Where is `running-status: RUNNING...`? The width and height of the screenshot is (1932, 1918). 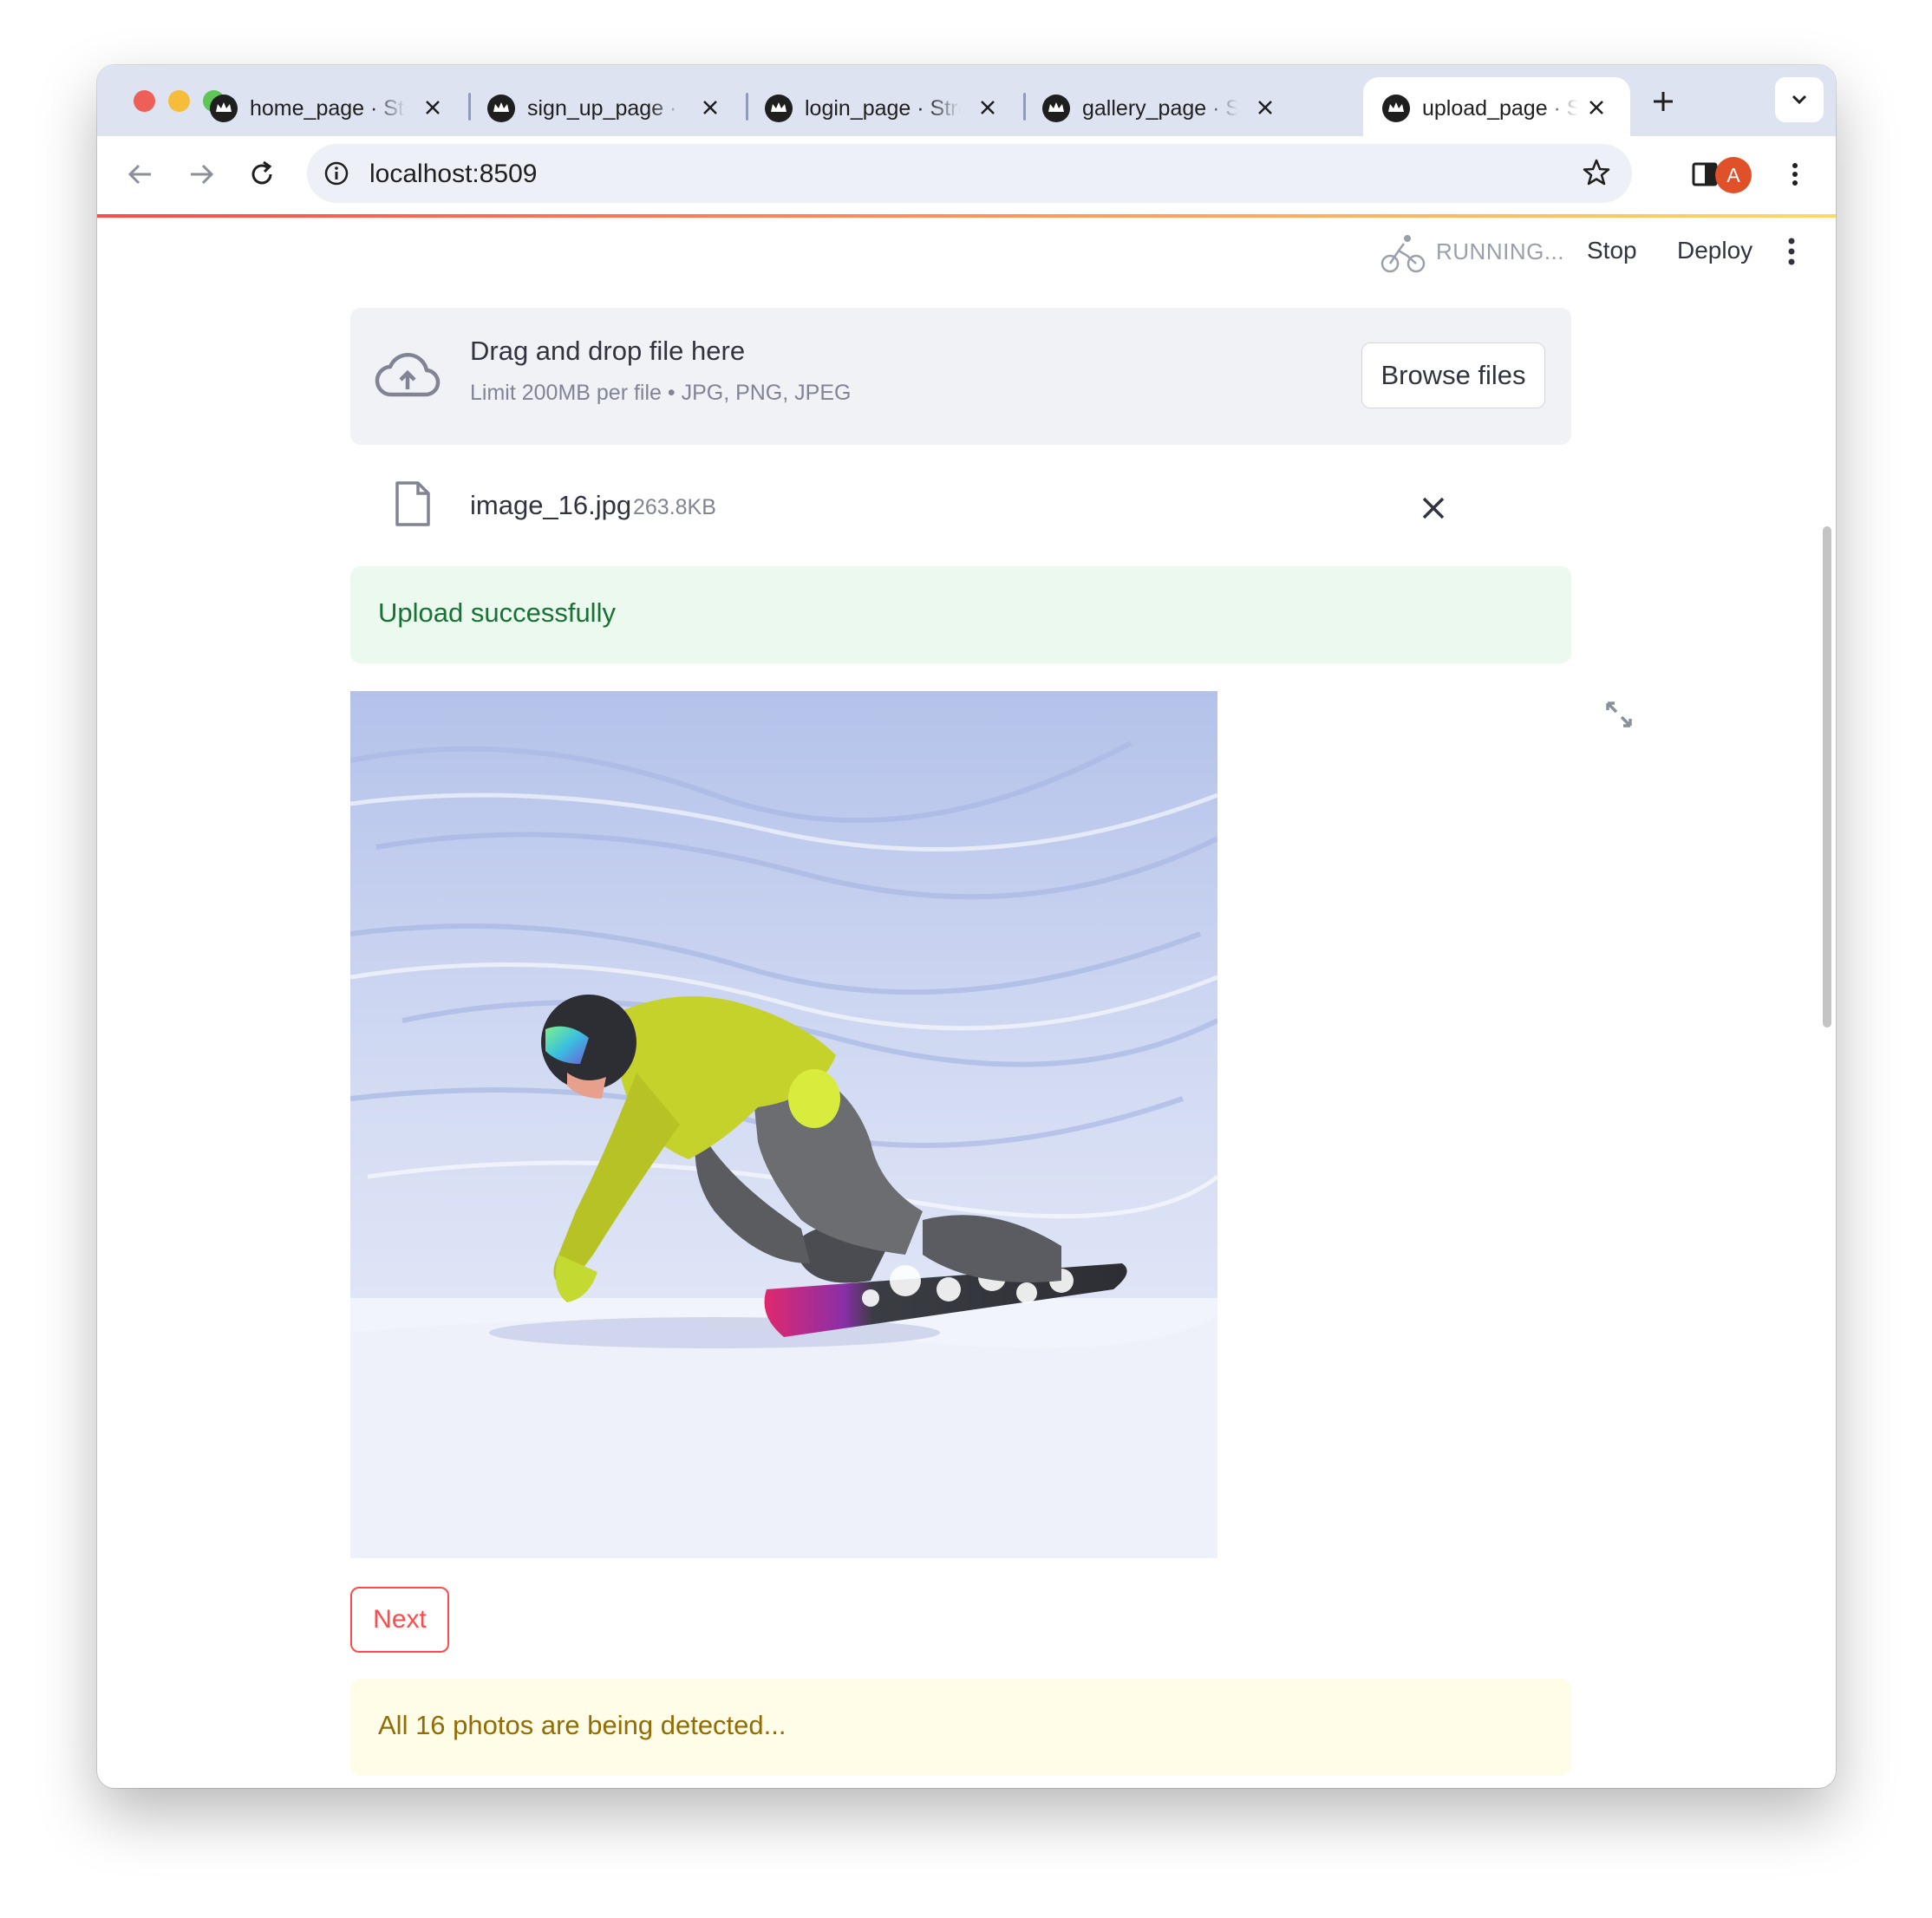
running-status: RUNNING... is located at coordinates (1500, 251).